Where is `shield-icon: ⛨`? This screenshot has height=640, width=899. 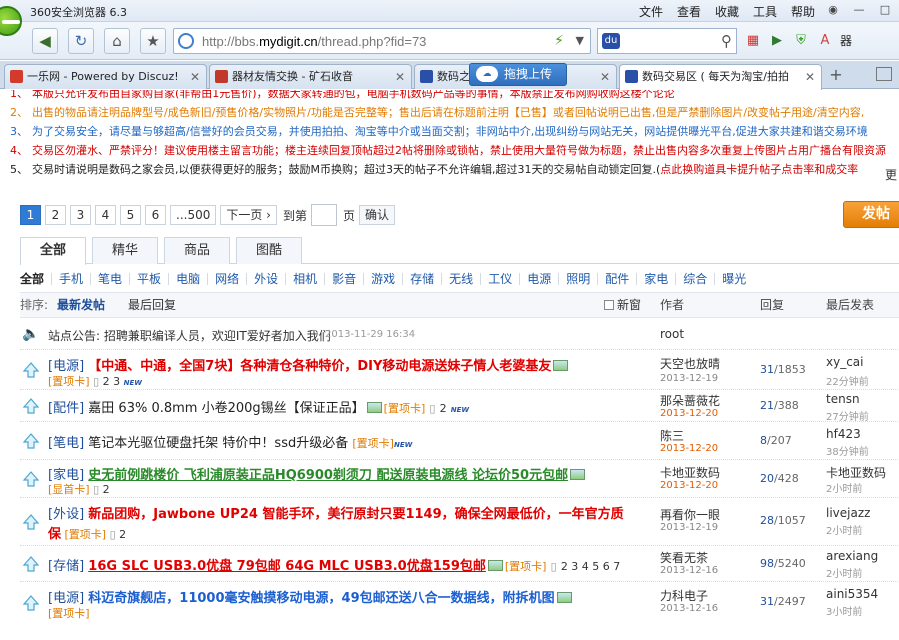 shield-icon: ⛨ is located at coordinates (801, 41).